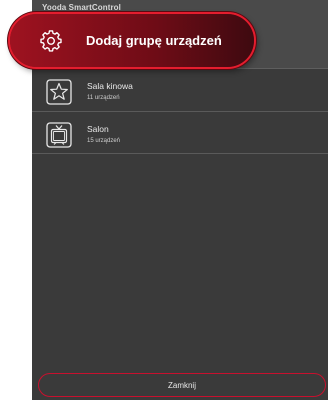  What do you see at coordinates (103, 98) in the screenshot?
I see `group-device-count: 11 urządzeń` at bounding box center [103, 98].